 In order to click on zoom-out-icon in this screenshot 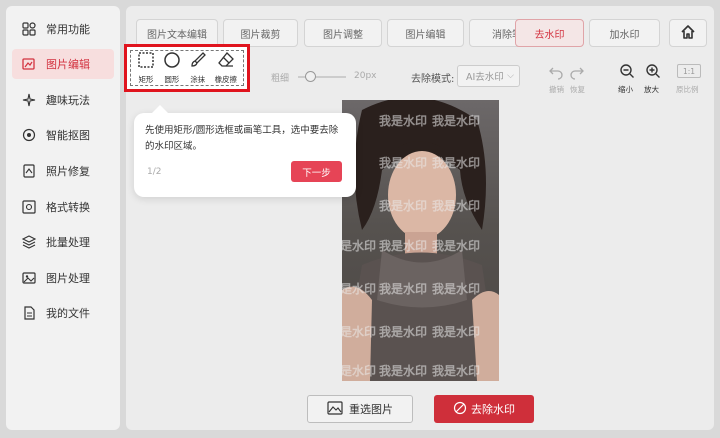, I will do `click(627, 71)`.